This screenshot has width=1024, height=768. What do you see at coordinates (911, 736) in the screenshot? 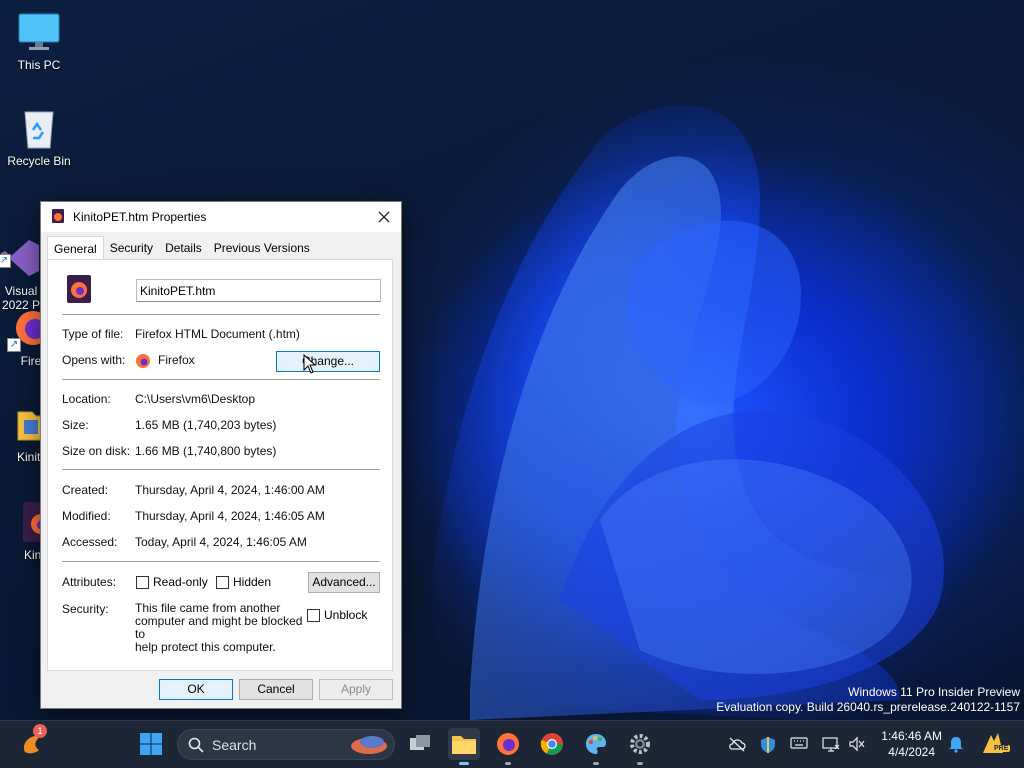
I see `clock-time: 1:46:46 AM` at bounding box center [911, 736].